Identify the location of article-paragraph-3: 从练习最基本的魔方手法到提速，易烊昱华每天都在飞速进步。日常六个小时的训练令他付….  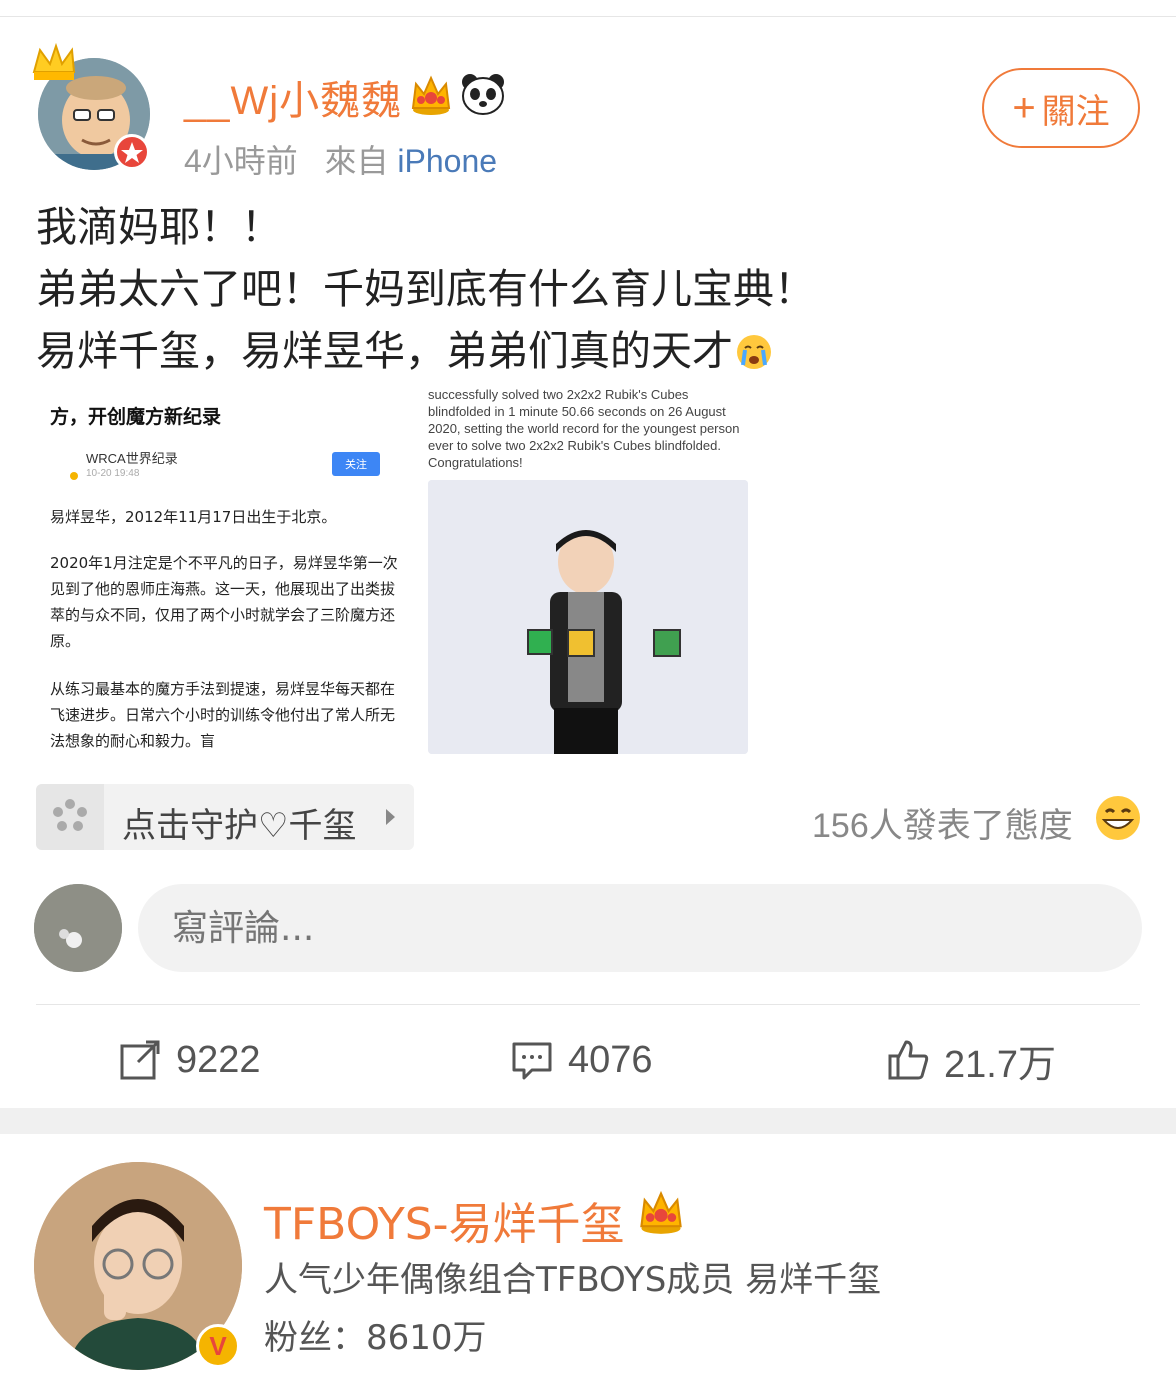
(223, 715).